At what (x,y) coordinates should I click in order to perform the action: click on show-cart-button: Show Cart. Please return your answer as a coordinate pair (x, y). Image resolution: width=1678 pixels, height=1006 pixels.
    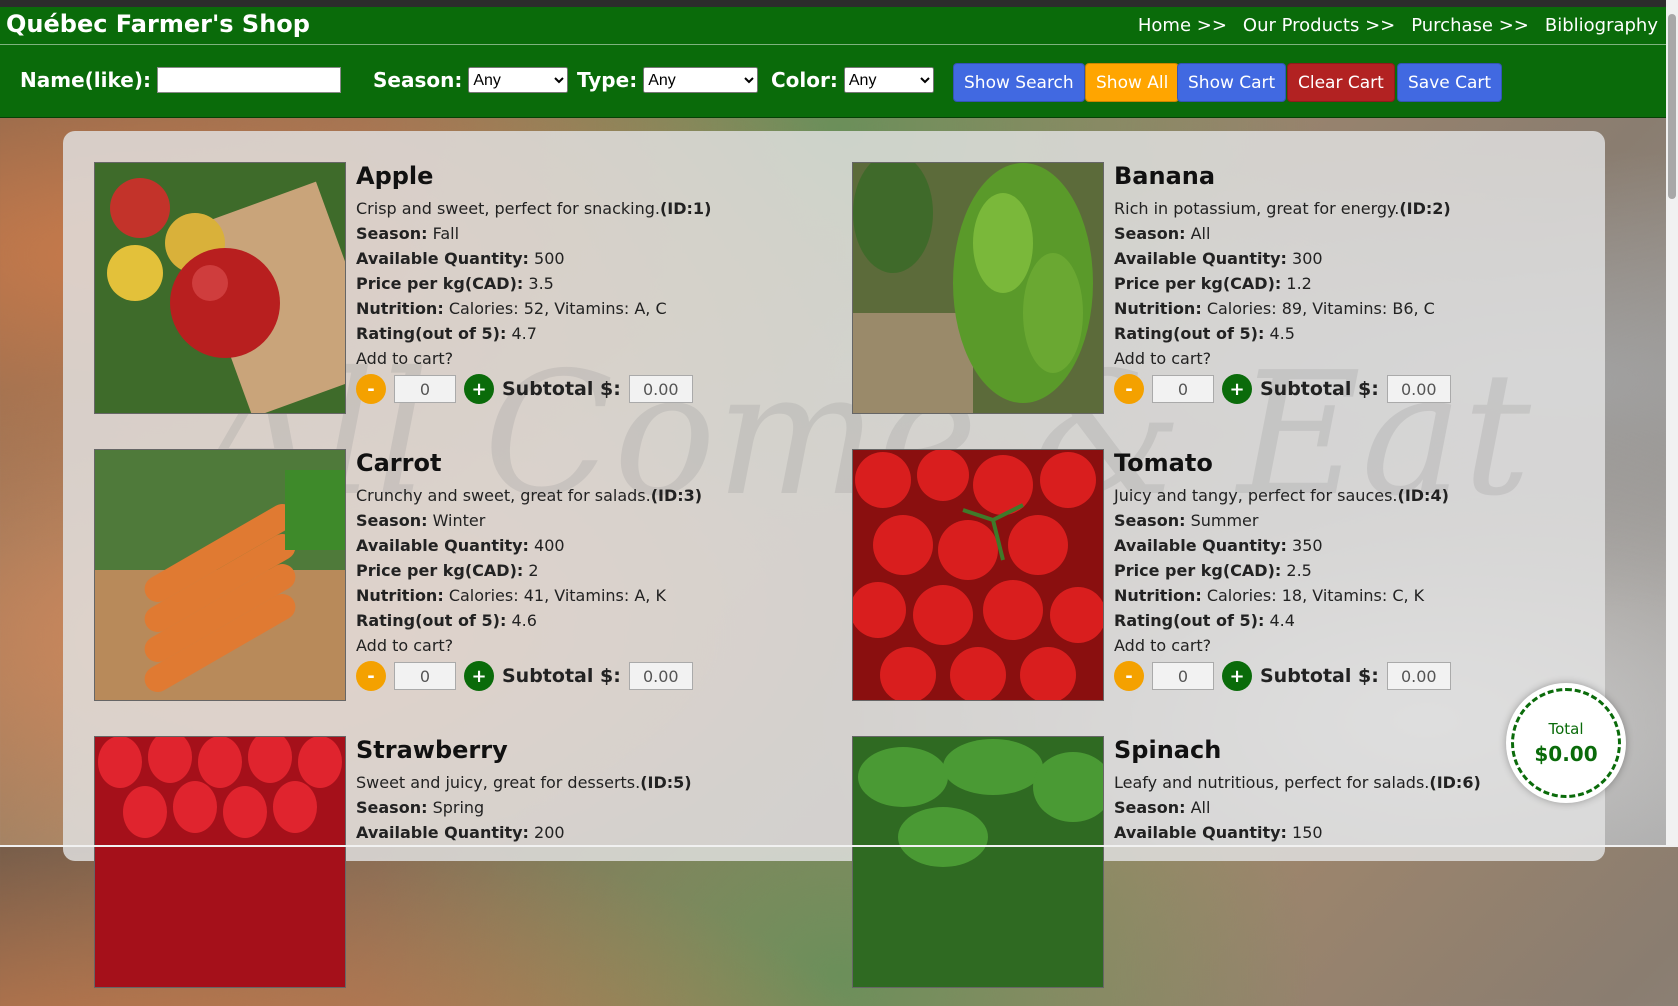
    Looking at the image, I should click on (1232, 82).